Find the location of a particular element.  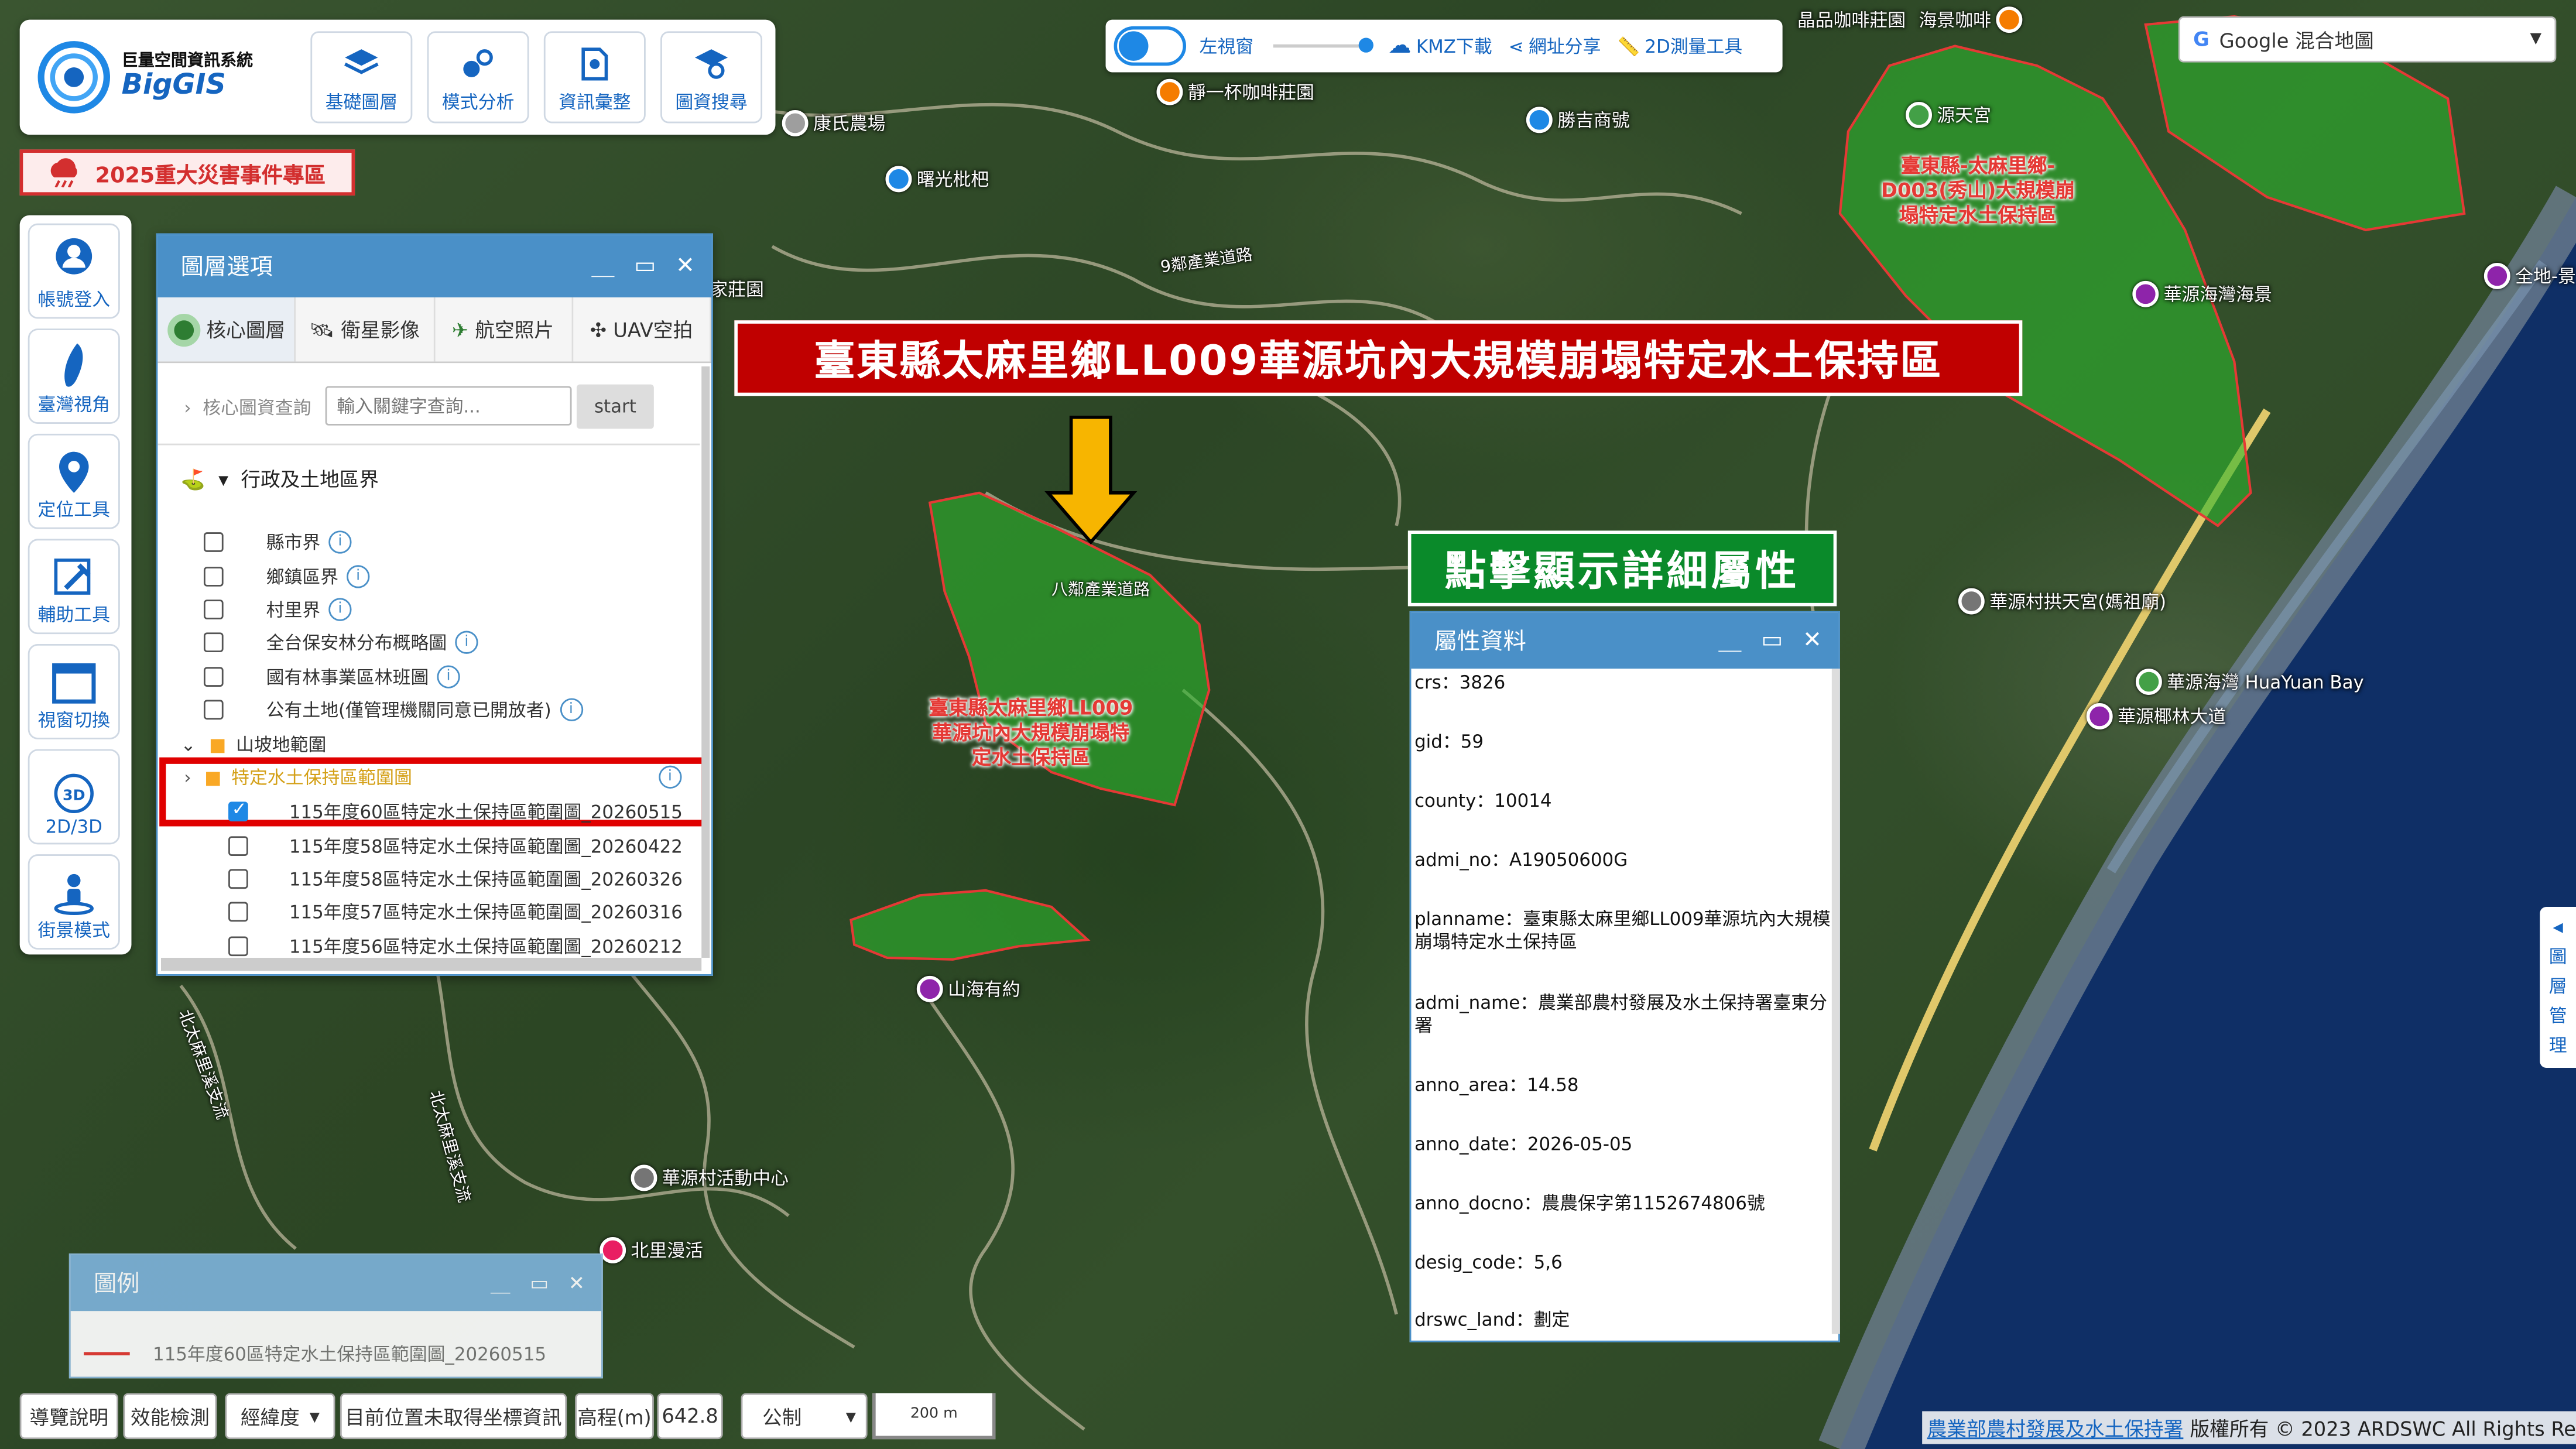

poi: 勝吉商號 is located at coordinates (1578, 120).